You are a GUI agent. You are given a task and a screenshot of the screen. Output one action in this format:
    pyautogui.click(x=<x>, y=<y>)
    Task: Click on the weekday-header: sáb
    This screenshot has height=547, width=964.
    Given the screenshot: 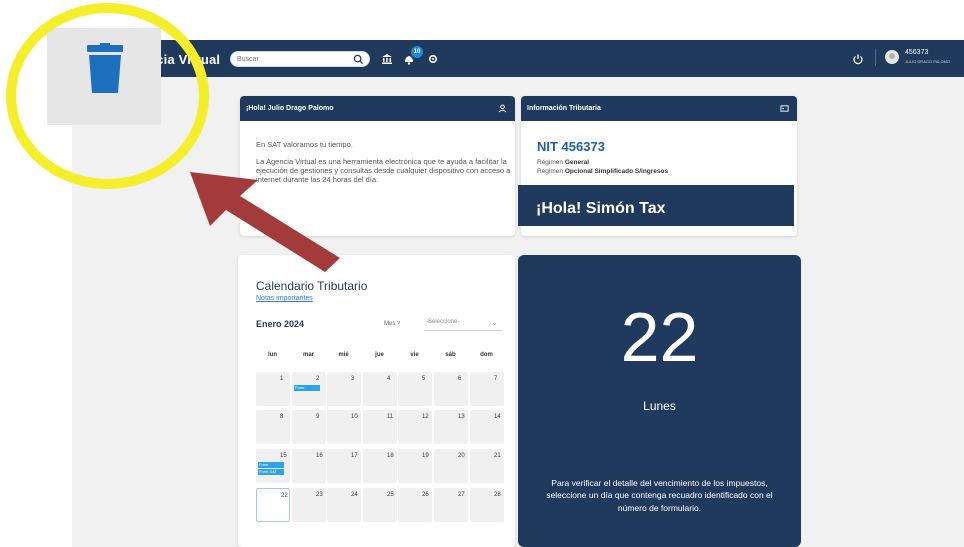 What is the action you would take?
    pyautogui.click(x=450, y=355)
    